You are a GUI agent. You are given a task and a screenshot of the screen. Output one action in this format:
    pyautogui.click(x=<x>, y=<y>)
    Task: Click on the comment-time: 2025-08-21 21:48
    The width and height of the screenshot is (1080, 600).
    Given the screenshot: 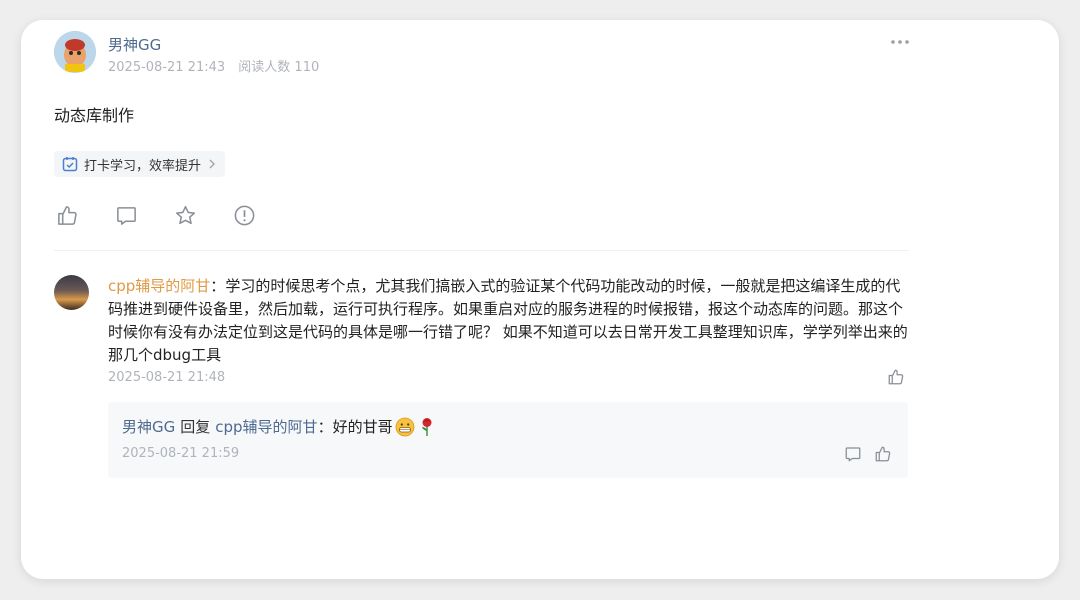 What is the action you would take?
    pyautogui.click(x=167, y=377)
    